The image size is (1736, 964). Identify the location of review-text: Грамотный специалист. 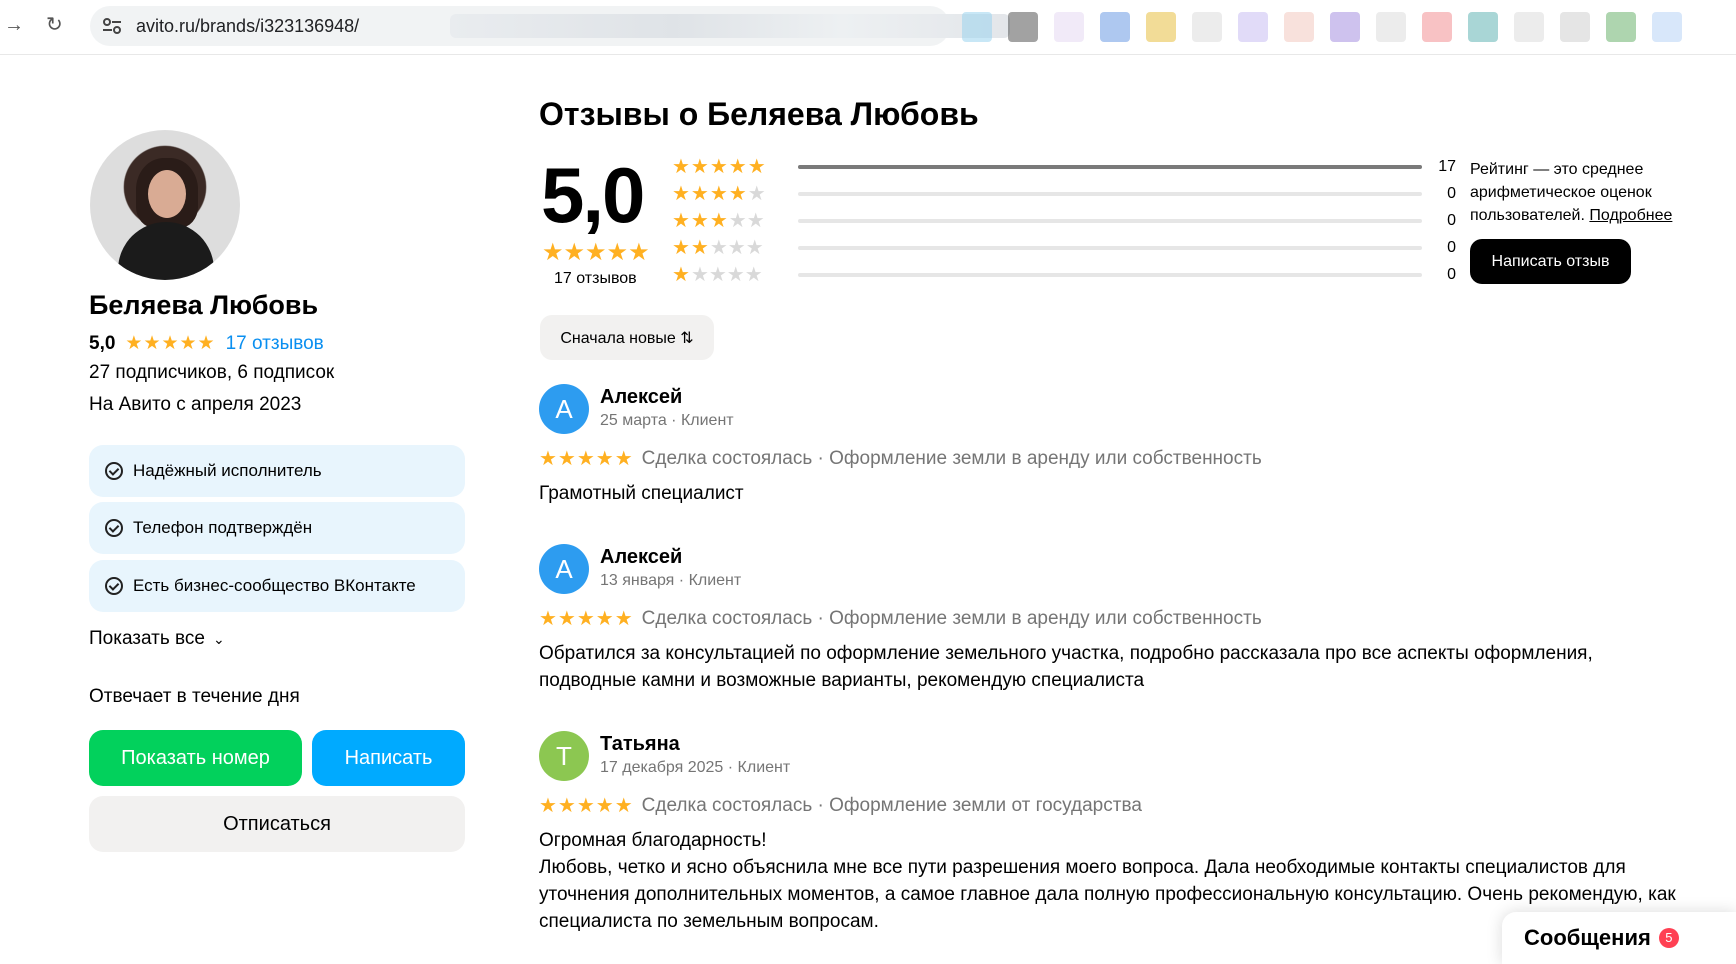
(641, 493).